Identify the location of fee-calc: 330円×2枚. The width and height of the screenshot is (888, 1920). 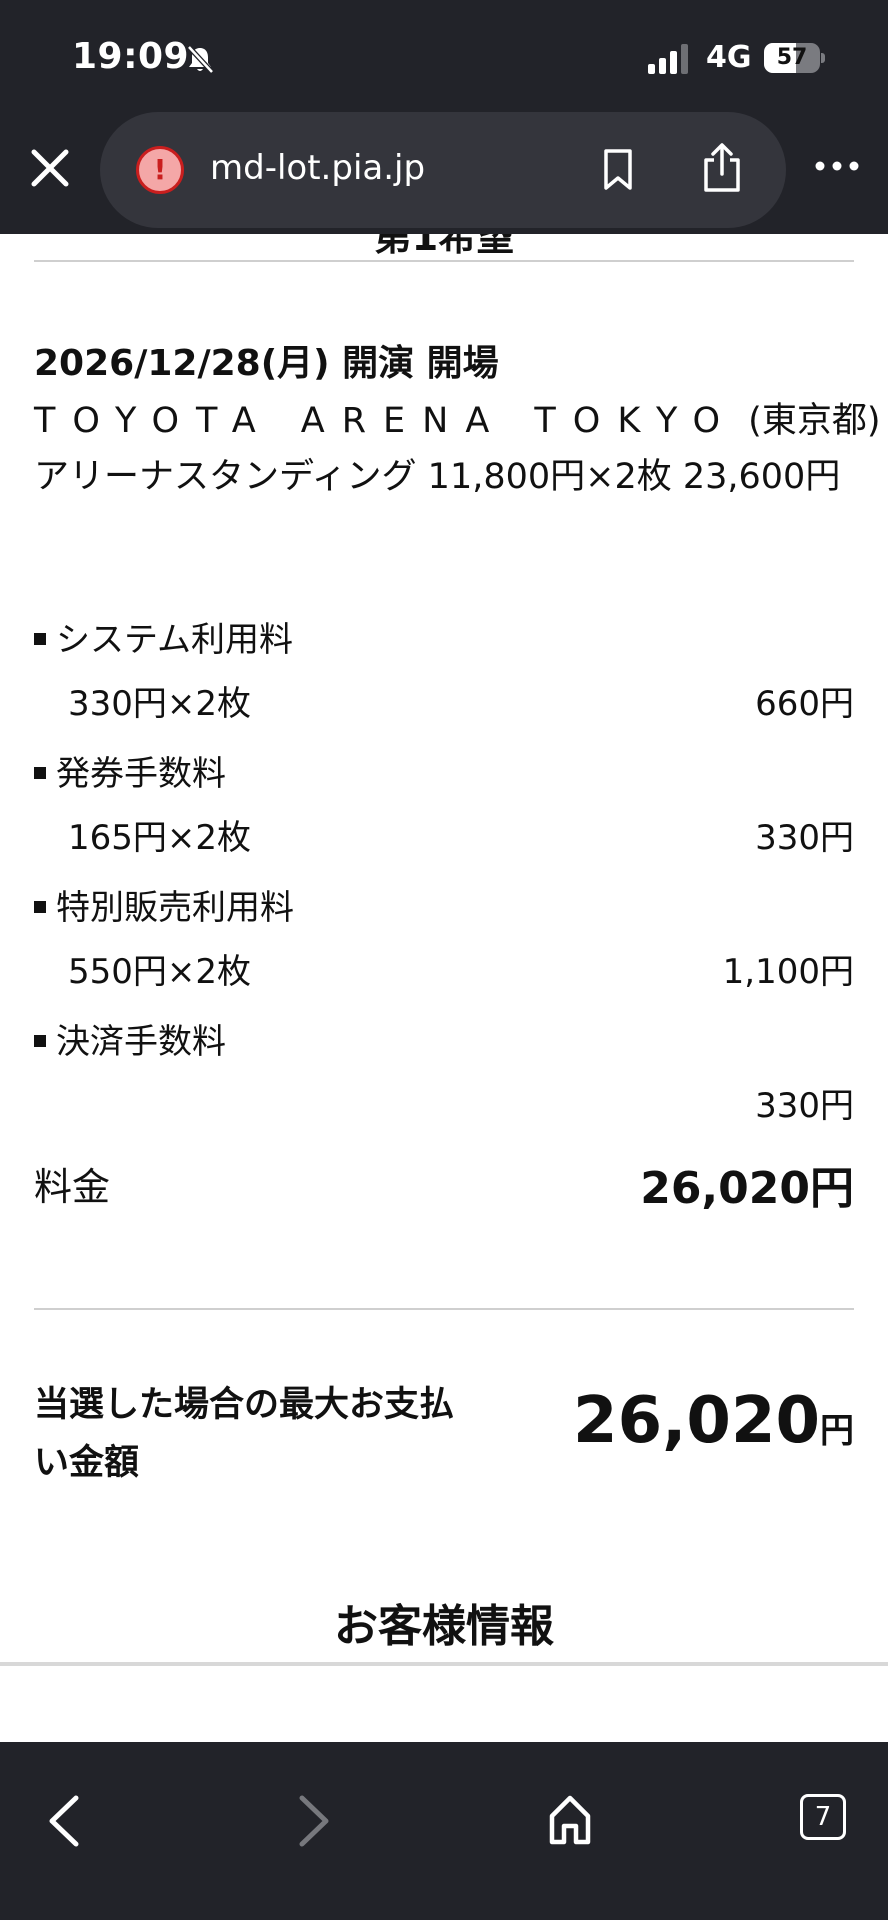
(160, 704).